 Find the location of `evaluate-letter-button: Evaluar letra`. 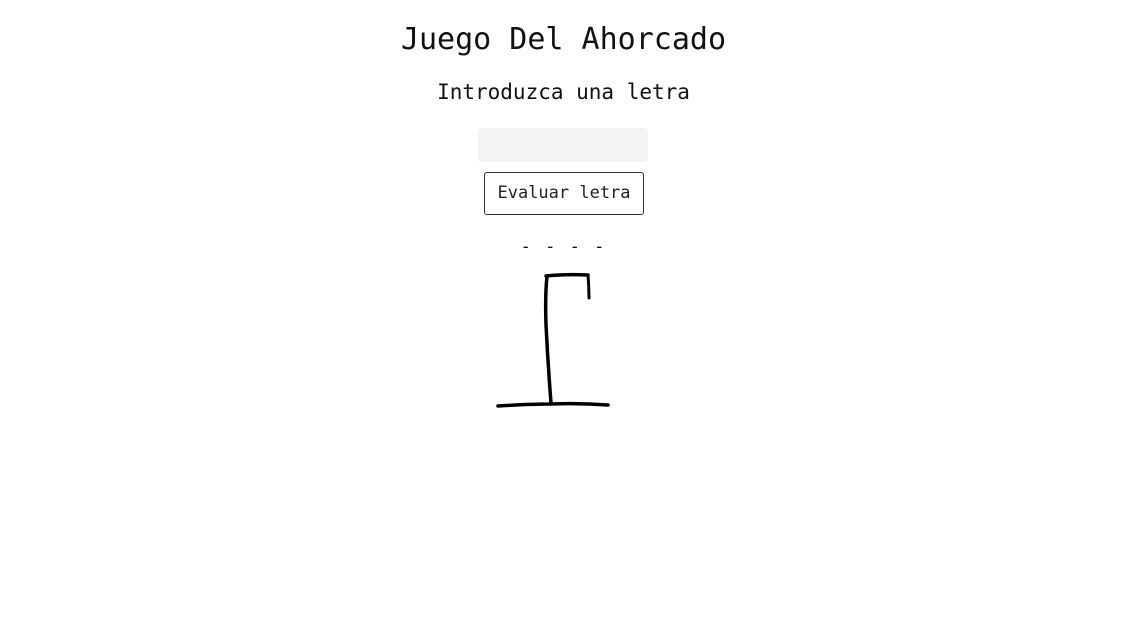

evaluate-letter-button: Evaluar letra is located at coordinates (564, 193).